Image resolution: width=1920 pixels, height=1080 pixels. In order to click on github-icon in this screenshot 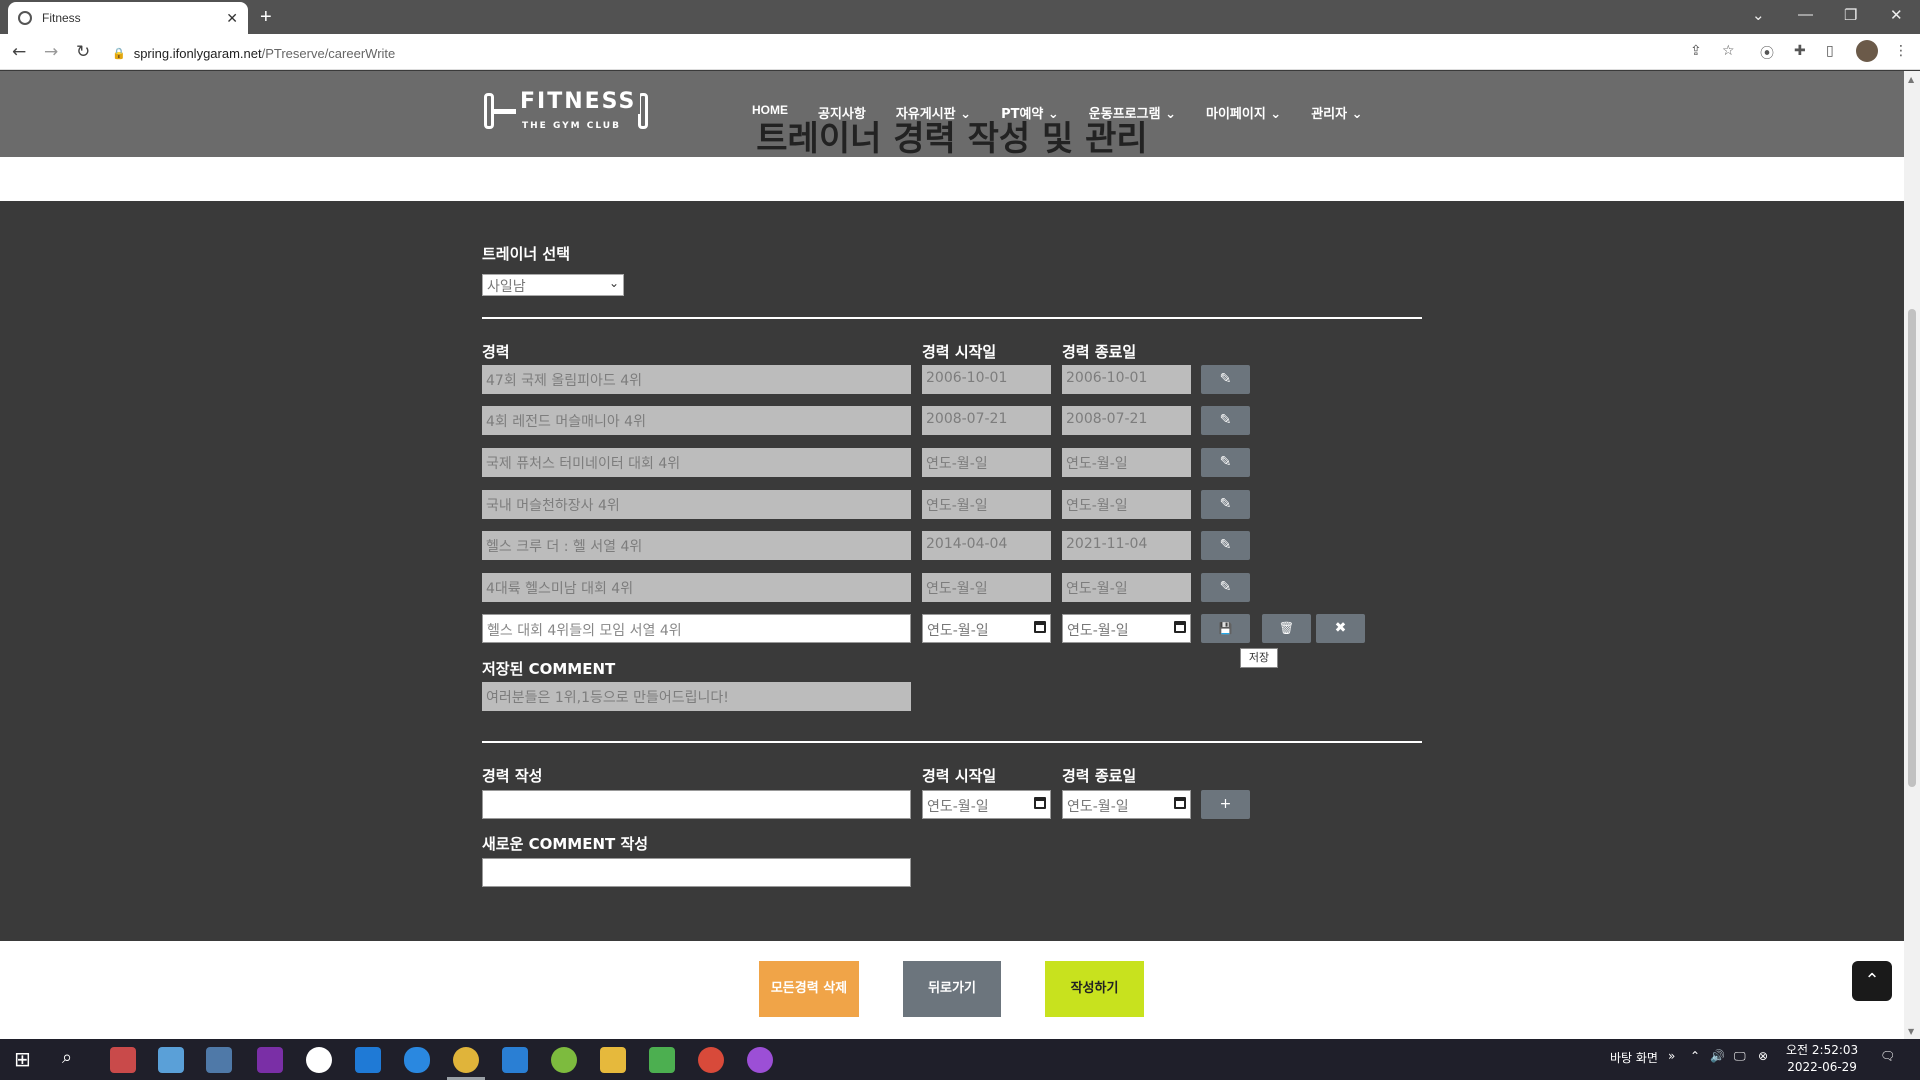, I will do `click(319, 1060)`.